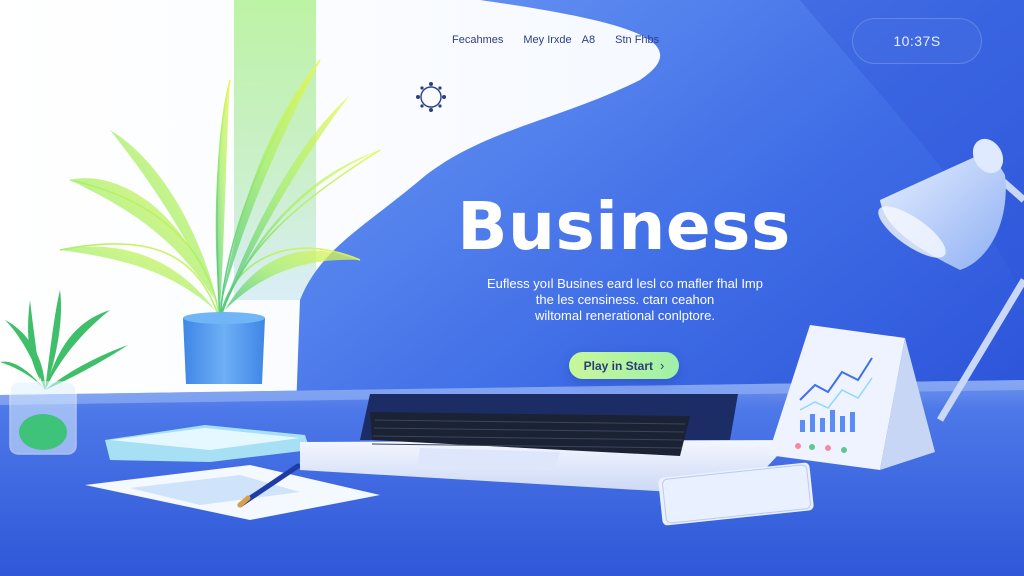 The width and height of the screenshot is (1024, 576). I want to click on nav-item-features: Fecahmes, so click(477, 40).